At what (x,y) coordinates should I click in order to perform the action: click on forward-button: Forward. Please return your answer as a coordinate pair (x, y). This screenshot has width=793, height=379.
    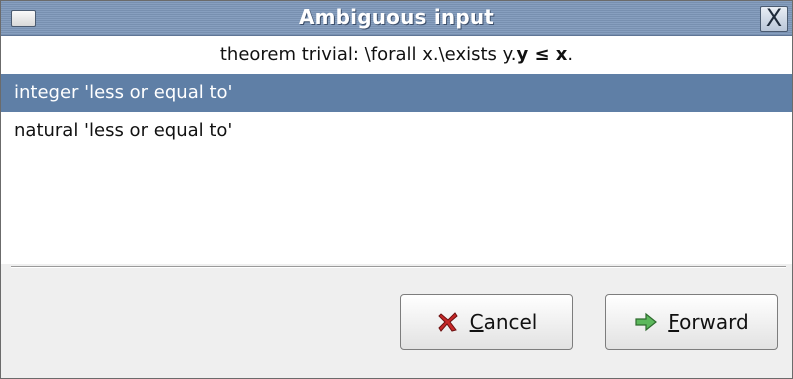
    Looking at the image, I should click on (691, 322).